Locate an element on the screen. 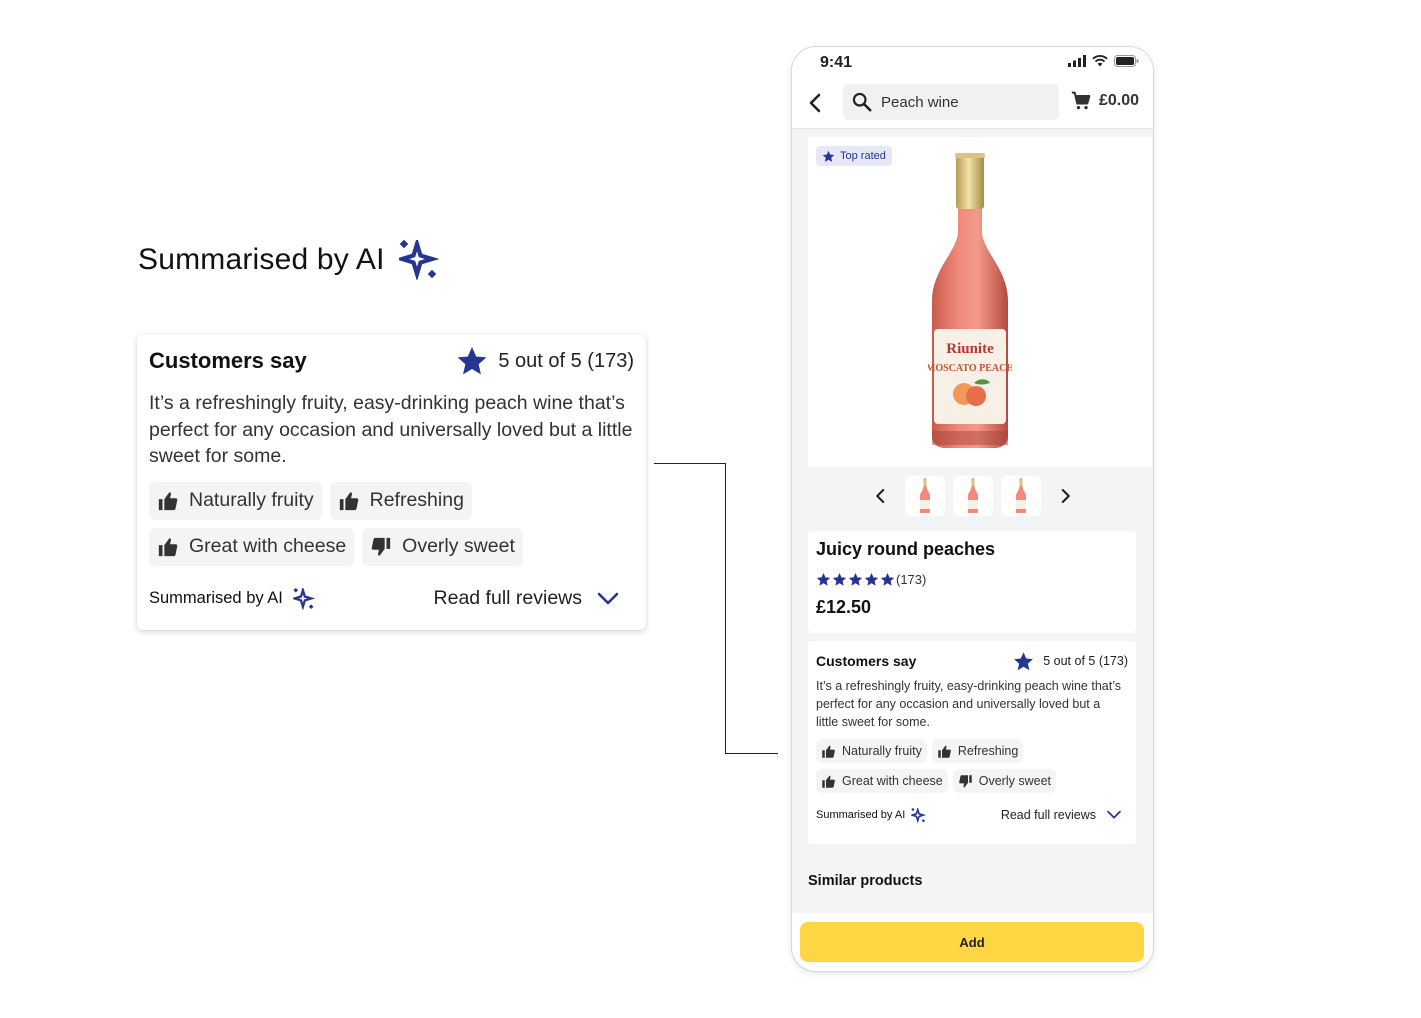 This screenshot has width=1421, height=1018. signal-icon is located at coordinates (1077, 61).